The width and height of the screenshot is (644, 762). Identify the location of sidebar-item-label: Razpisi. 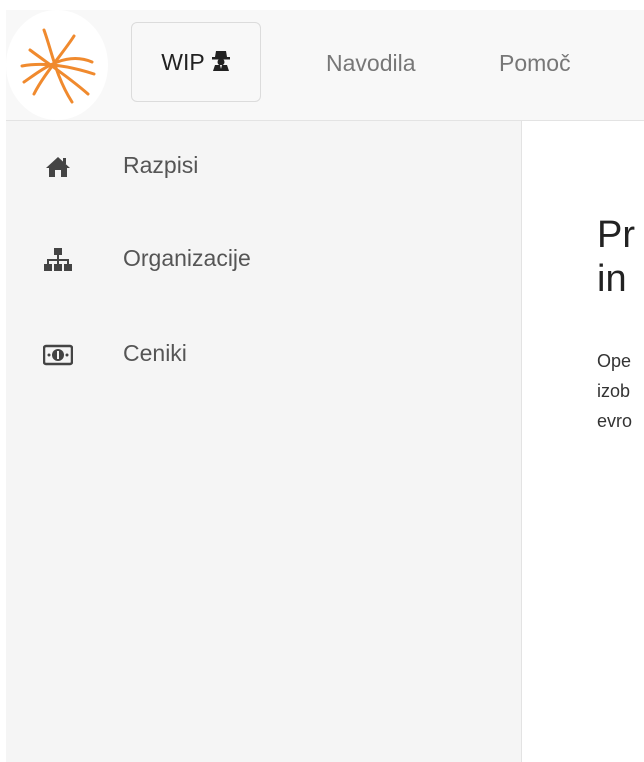
(161, 165).